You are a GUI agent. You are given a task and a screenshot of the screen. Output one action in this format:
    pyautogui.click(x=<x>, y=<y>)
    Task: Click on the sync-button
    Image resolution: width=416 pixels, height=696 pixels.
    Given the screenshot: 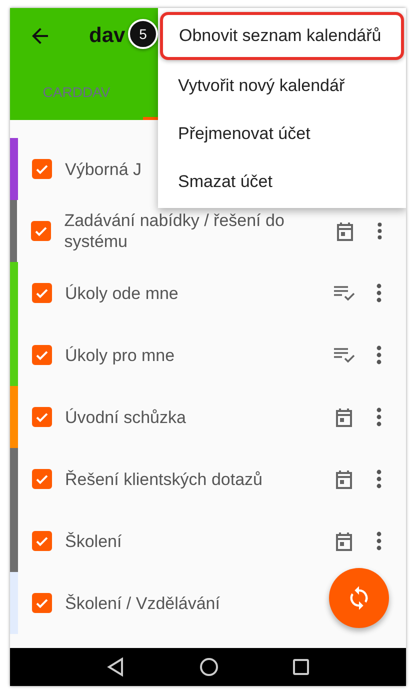 What is the action you would take?
    pyautogui.click(x=359, y=598)
    